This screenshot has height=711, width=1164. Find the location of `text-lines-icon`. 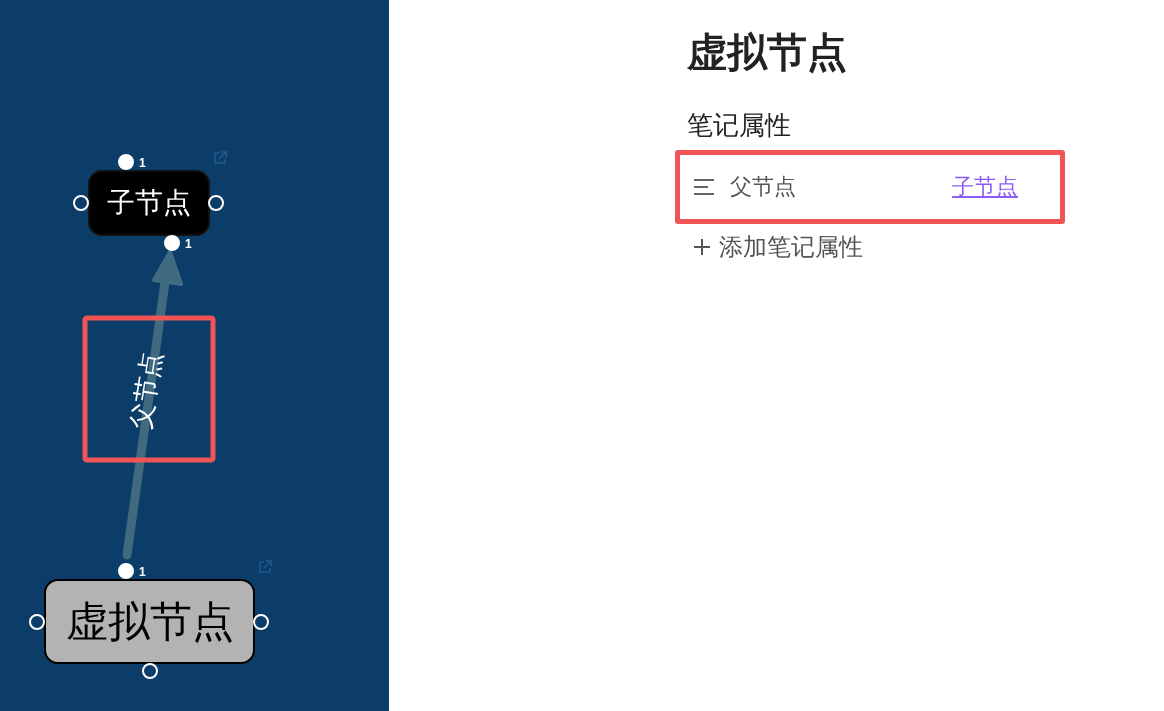

text-lines-icon is located at coordinates (704, 187).